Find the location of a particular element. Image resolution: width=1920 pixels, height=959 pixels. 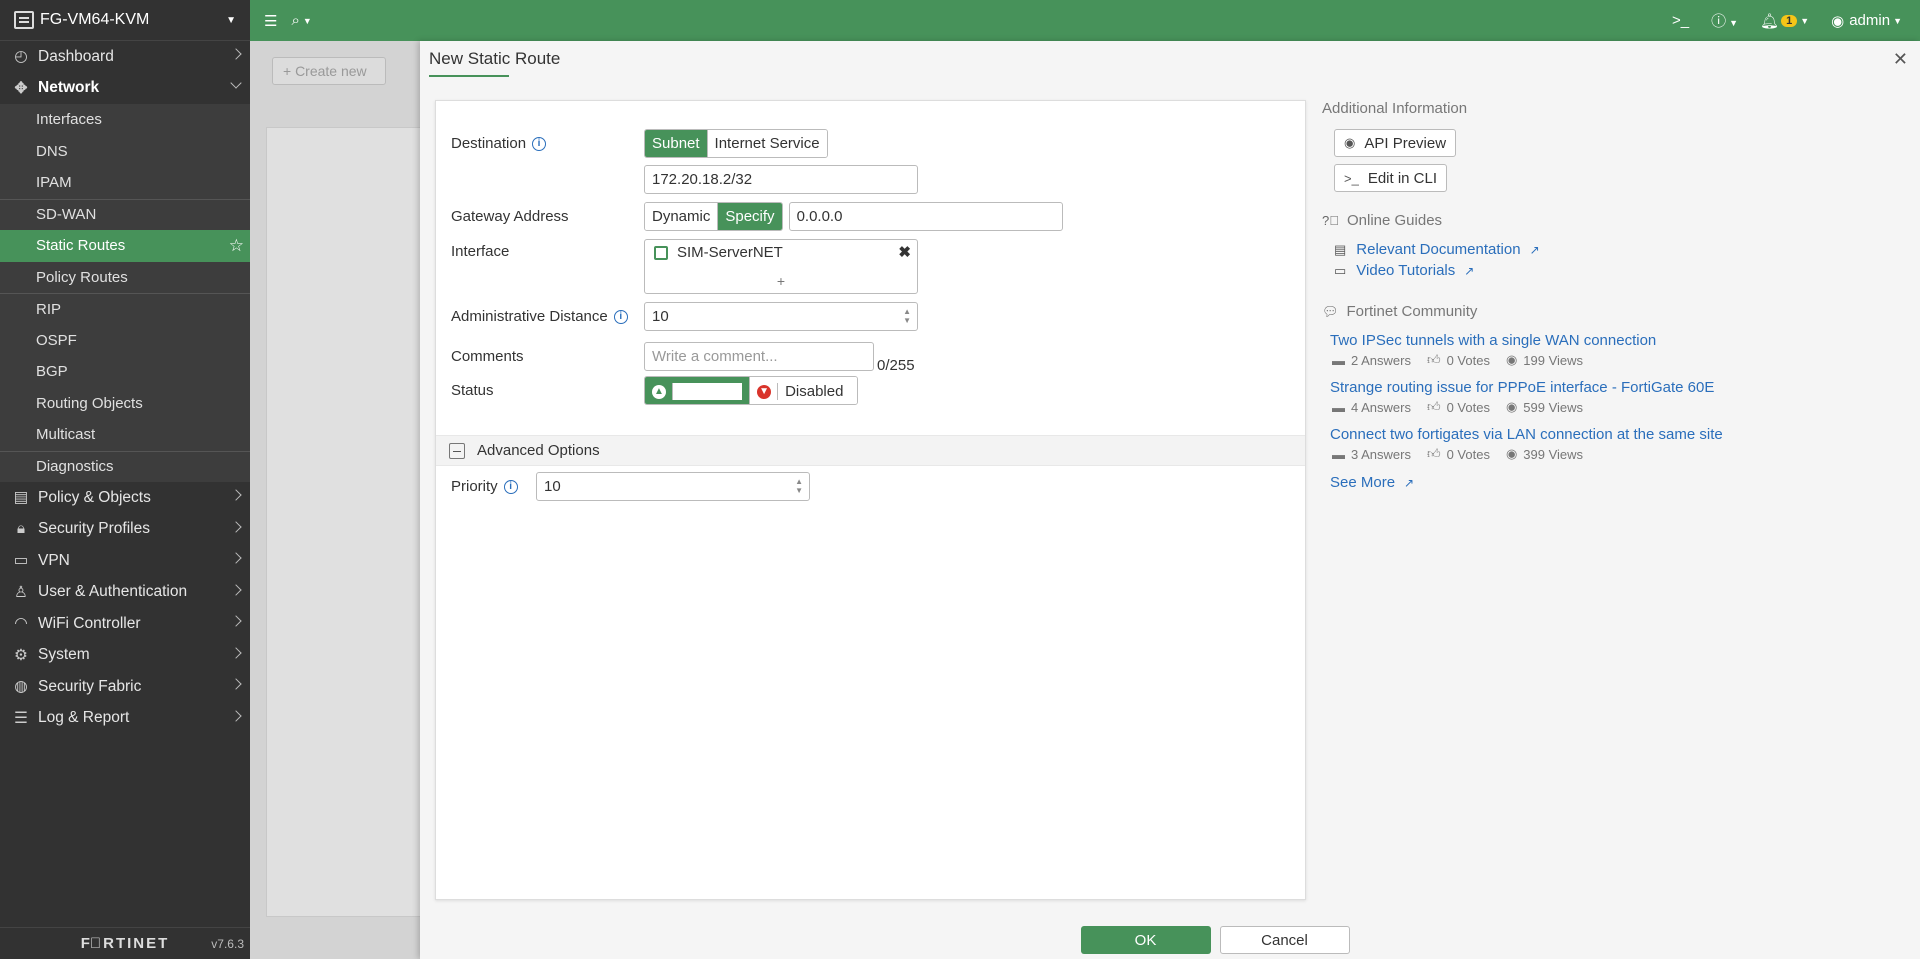

sidebar-item-system: ⚙ System is located at coordinates (125, 656).